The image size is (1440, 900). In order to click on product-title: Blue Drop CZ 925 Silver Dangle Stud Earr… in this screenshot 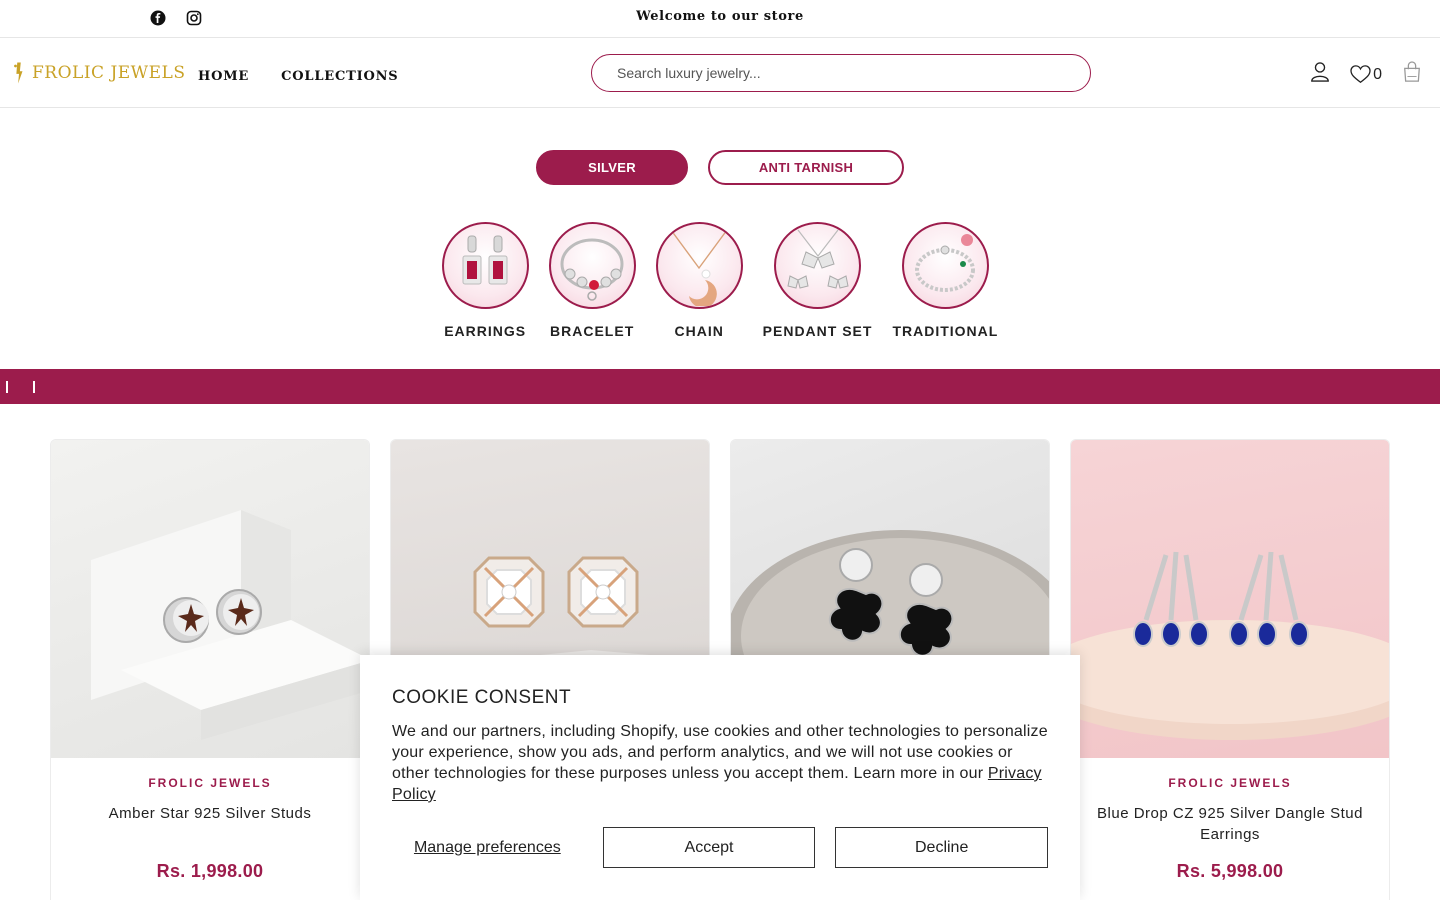, I will do `click(1230, 832)`.